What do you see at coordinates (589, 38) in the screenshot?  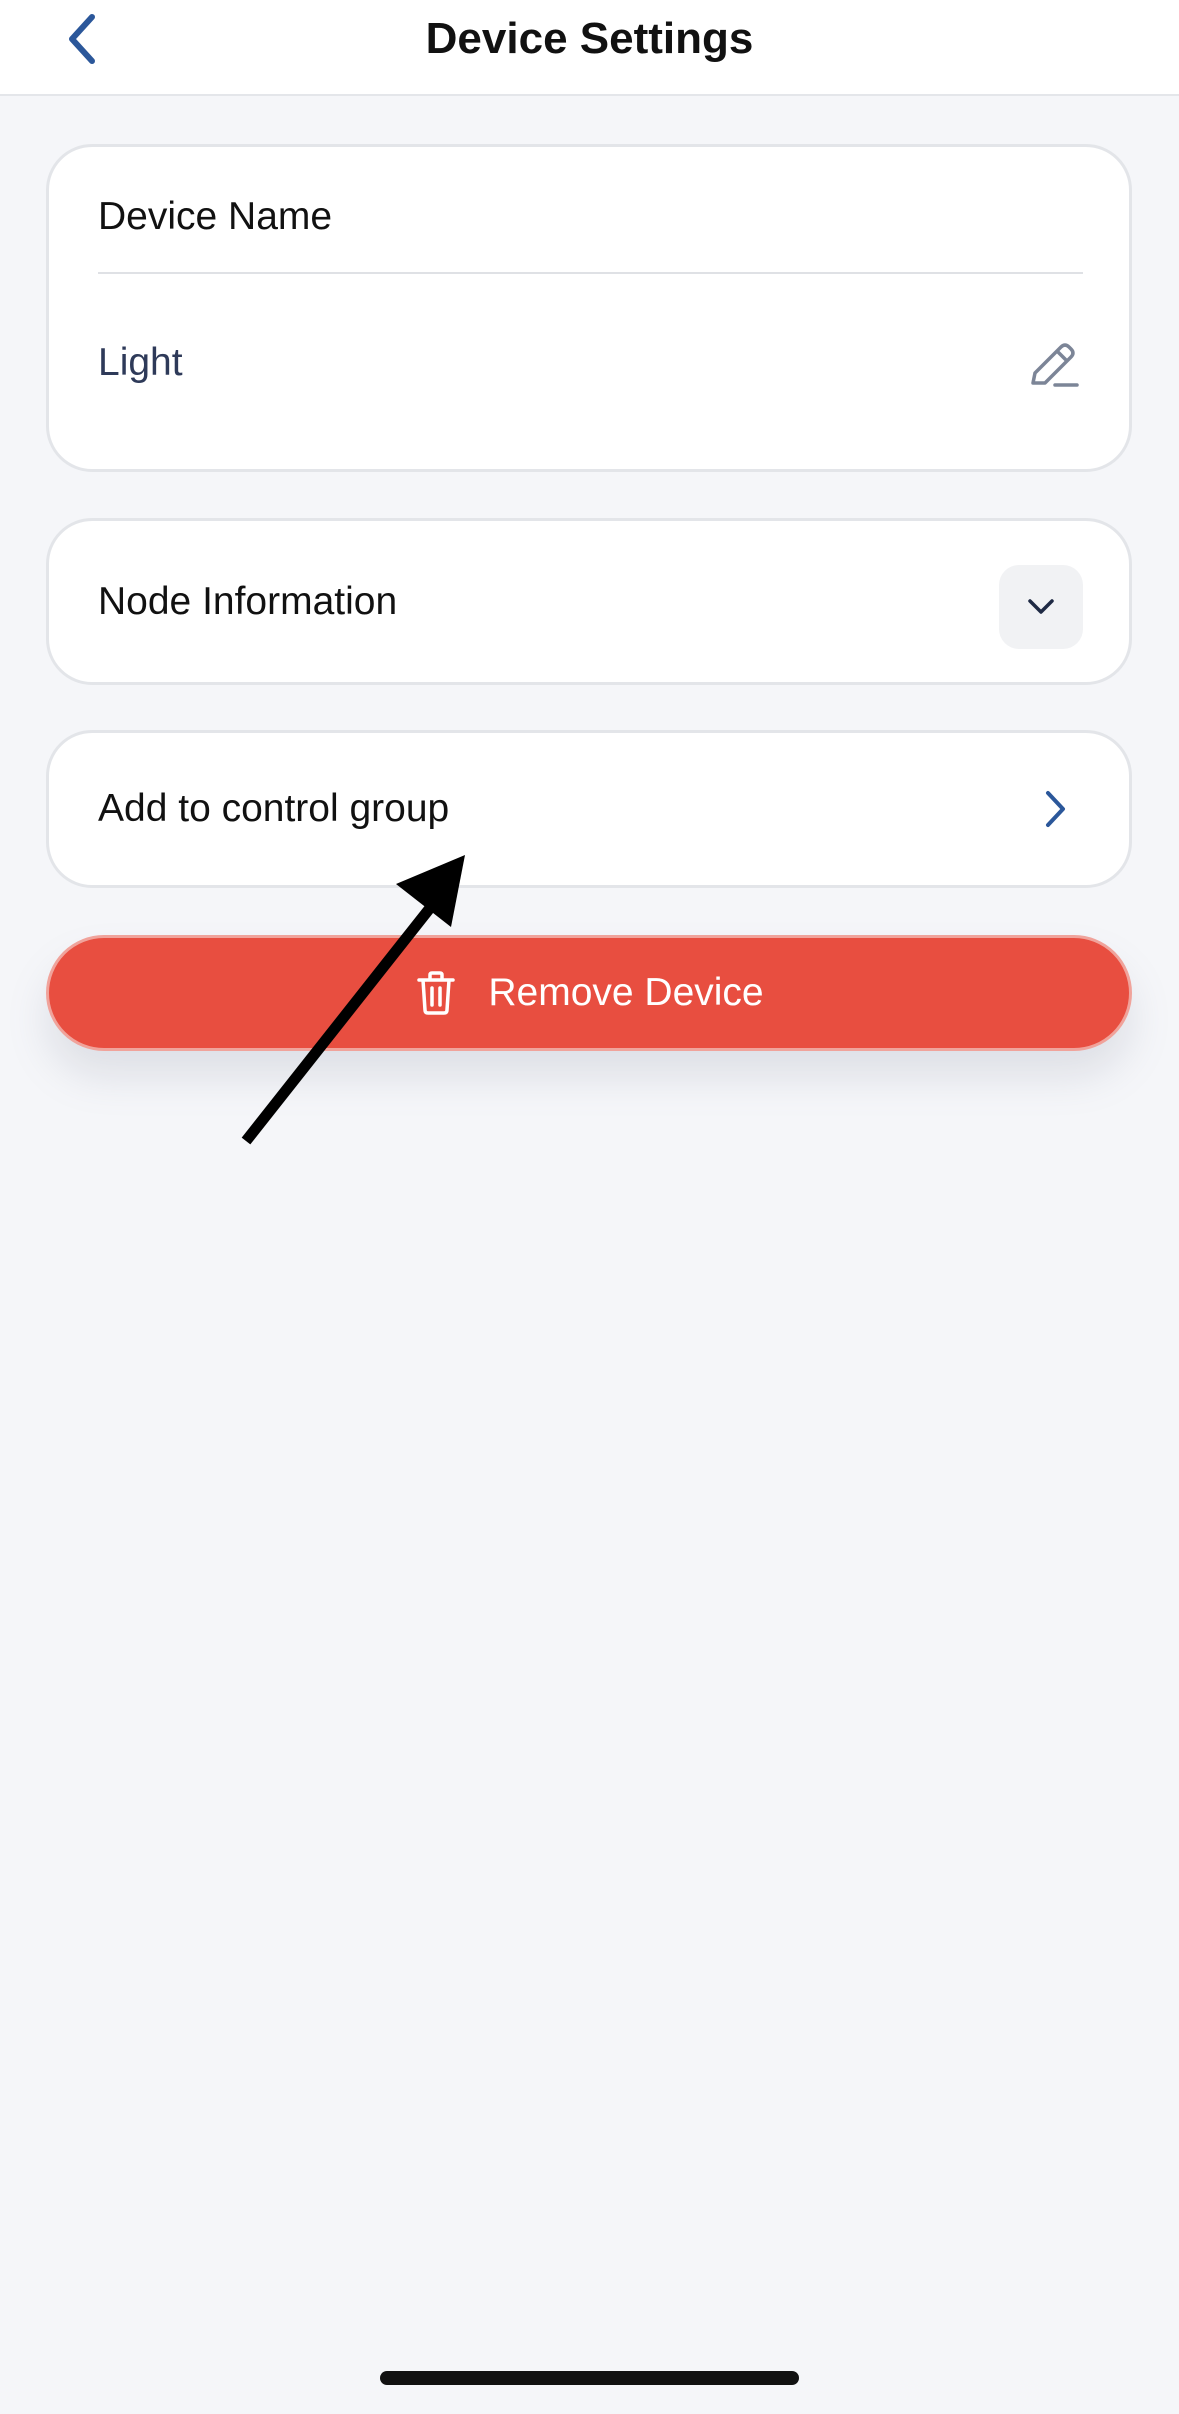 I see `page-title: Device Settings` at bounding box center [589, 38].